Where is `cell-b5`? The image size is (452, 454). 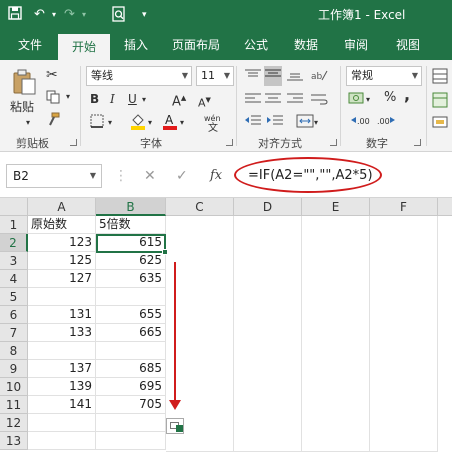 cell-b5 is located at coordinates (131, 297).